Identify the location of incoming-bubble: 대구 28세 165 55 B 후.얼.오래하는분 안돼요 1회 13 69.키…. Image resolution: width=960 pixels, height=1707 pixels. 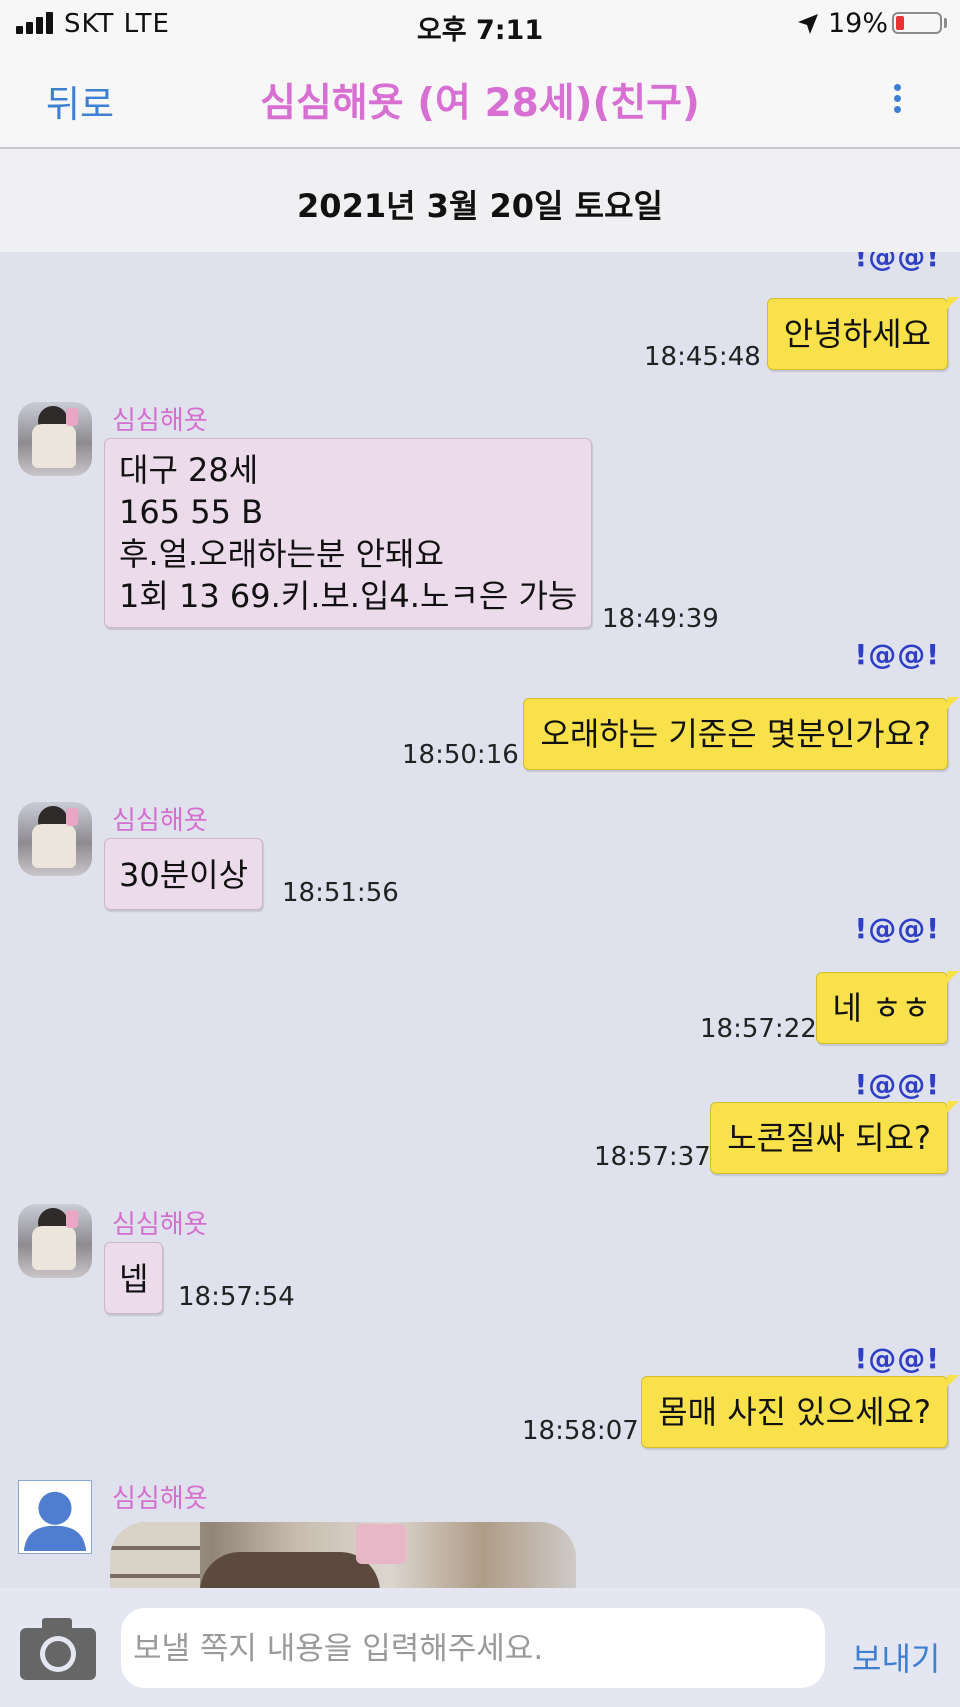
(348, 533).